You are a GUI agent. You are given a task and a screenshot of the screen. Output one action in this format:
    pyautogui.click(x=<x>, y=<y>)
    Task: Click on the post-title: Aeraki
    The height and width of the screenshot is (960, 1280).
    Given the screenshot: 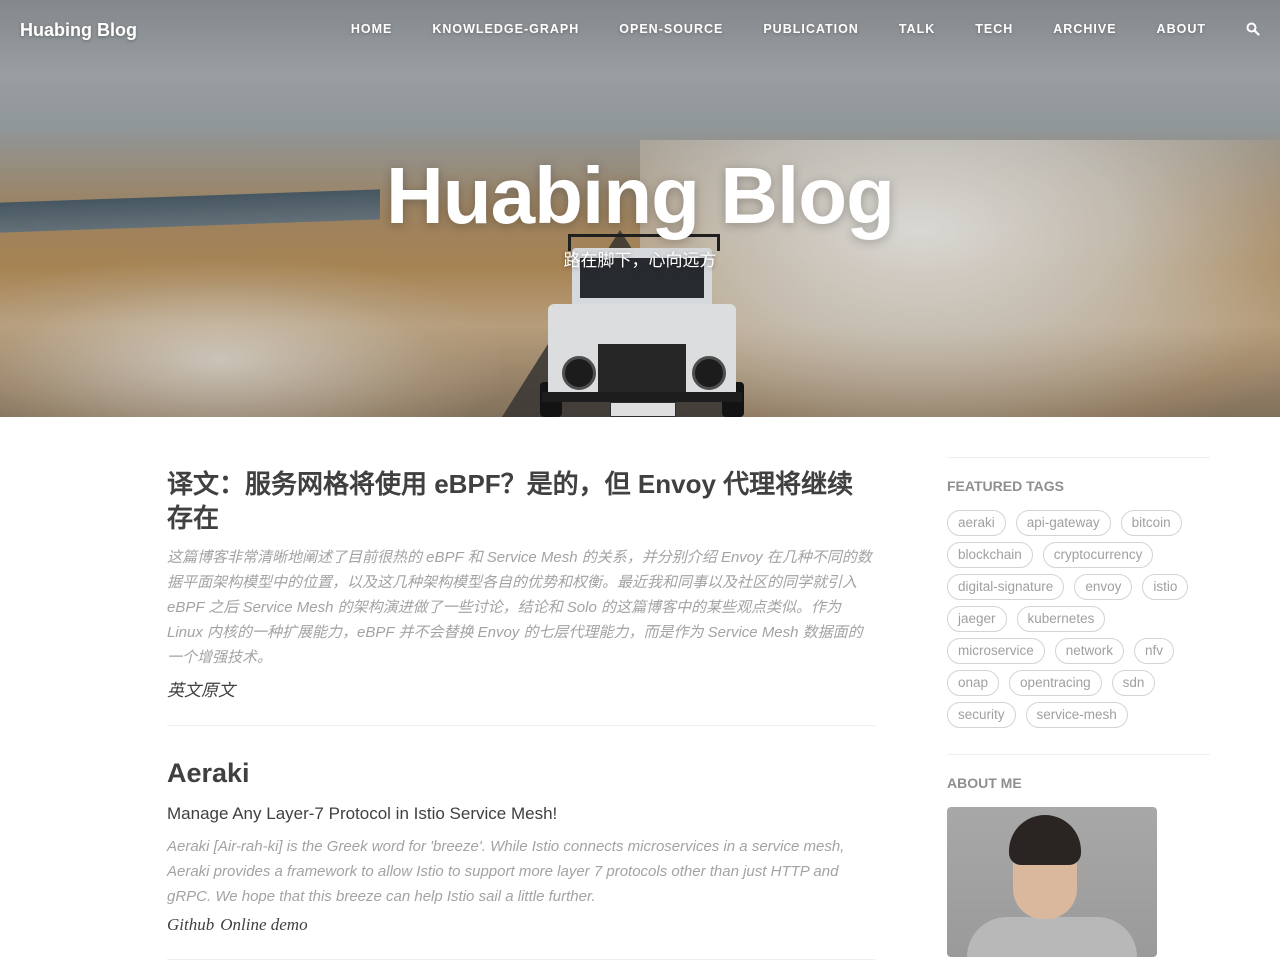 What is the action you would take?
    pyautogui.click(x=521, y=773)
    